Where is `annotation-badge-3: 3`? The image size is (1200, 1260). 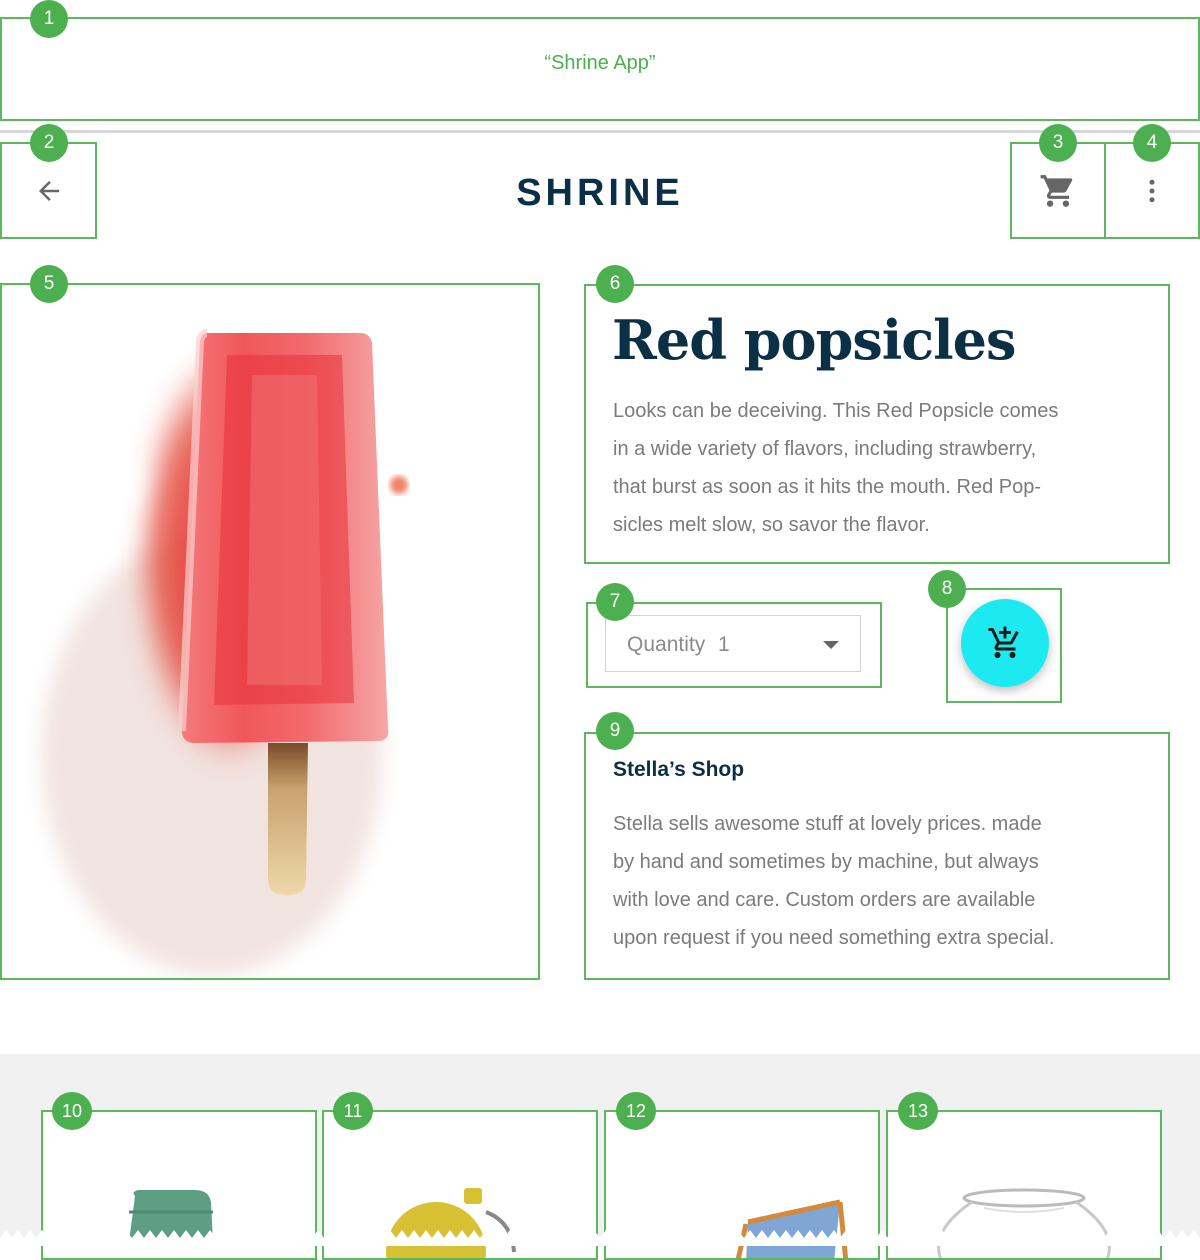
annotation-badge-3: 3 is located at coordinates (1058, 143).